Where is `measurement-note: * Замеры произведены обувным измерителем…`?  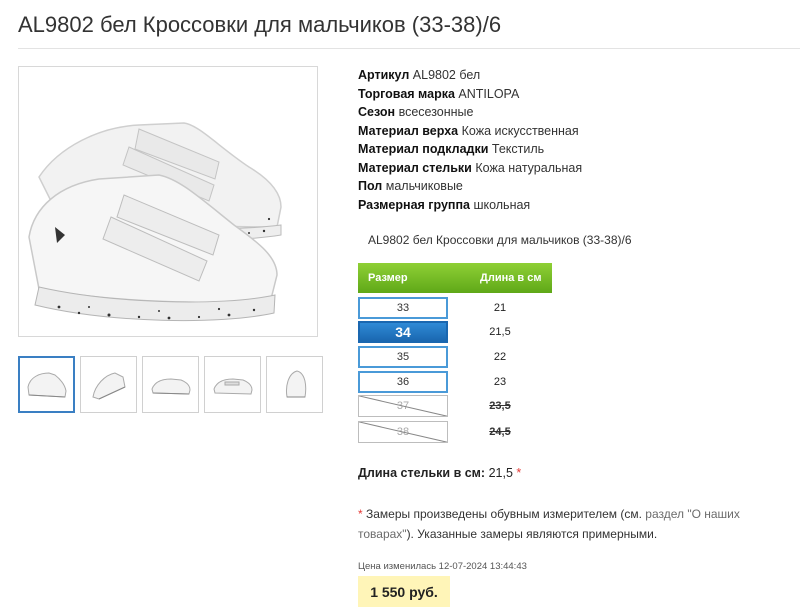 measurement-note: * Замеры произведены обувным измерителем… is located at coordinates (568, 524).